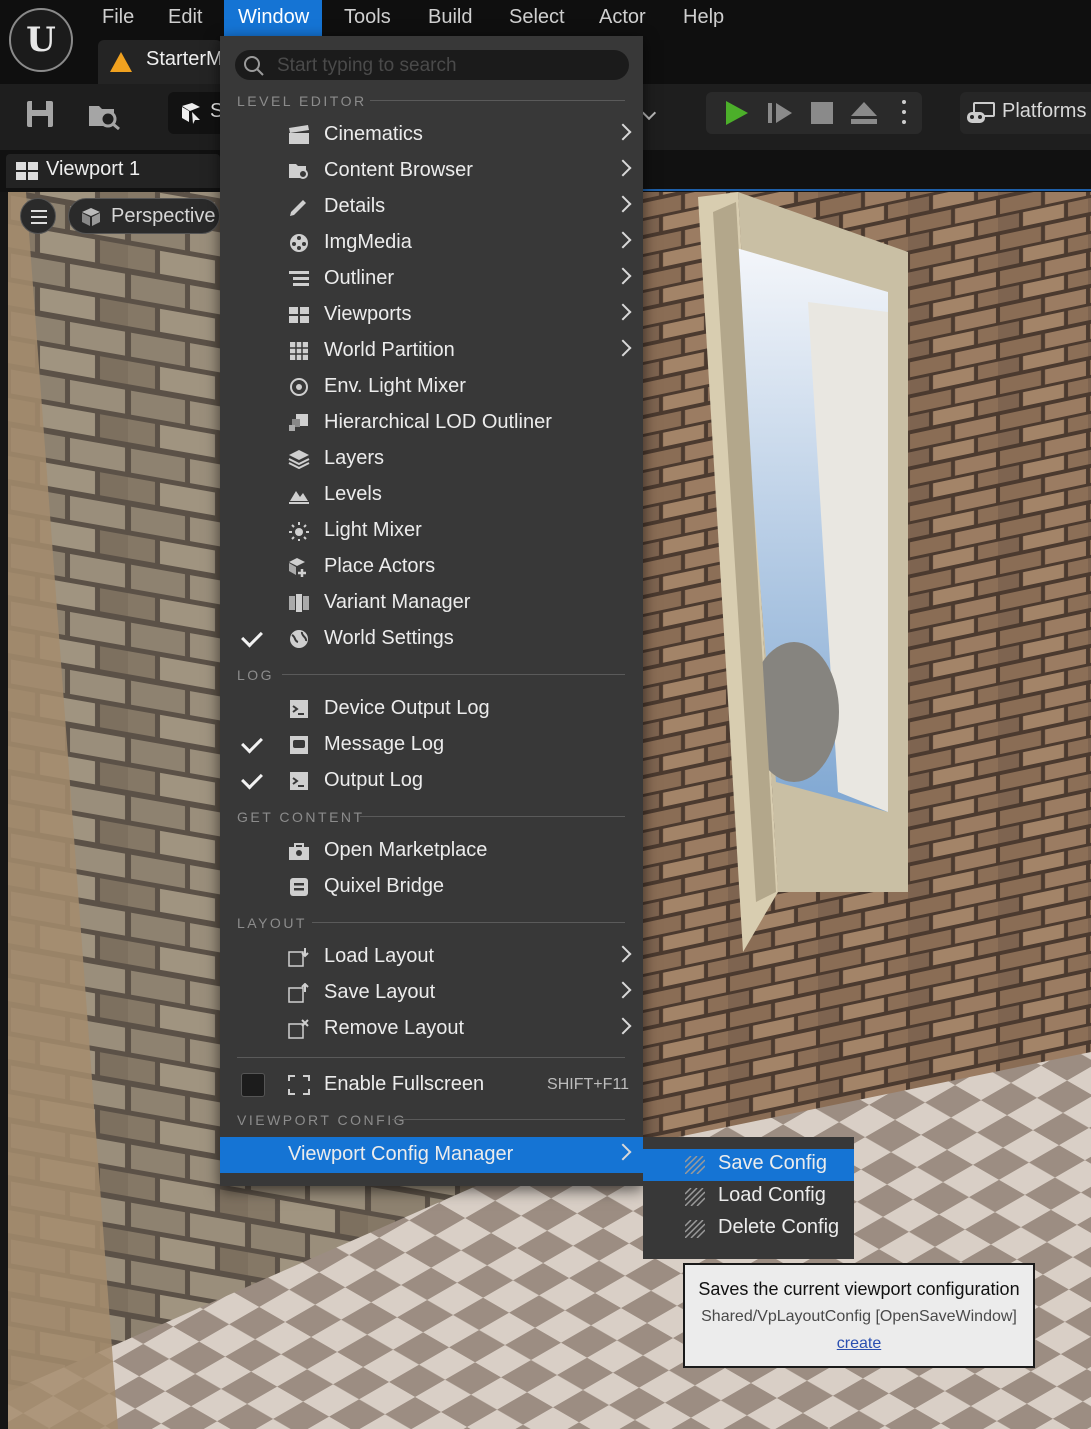  I want to click on menu-item-cinematics: Cinematics, so click(431, 135).